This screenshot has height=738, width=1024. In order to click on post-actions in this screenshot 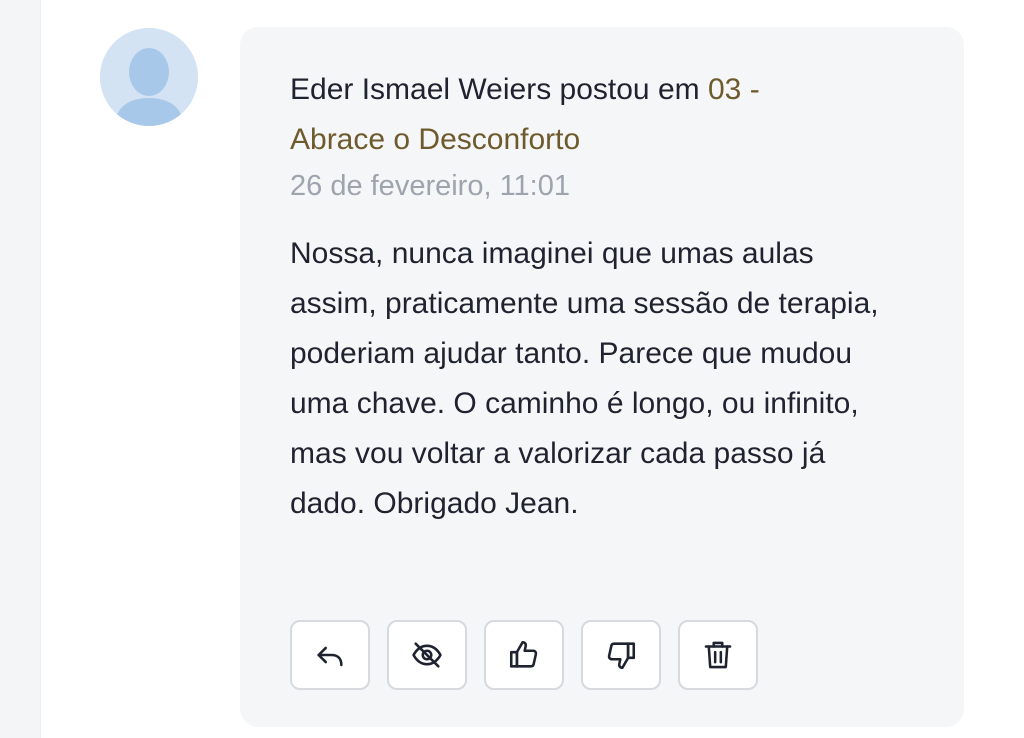, I will do `click(524, 655)`.